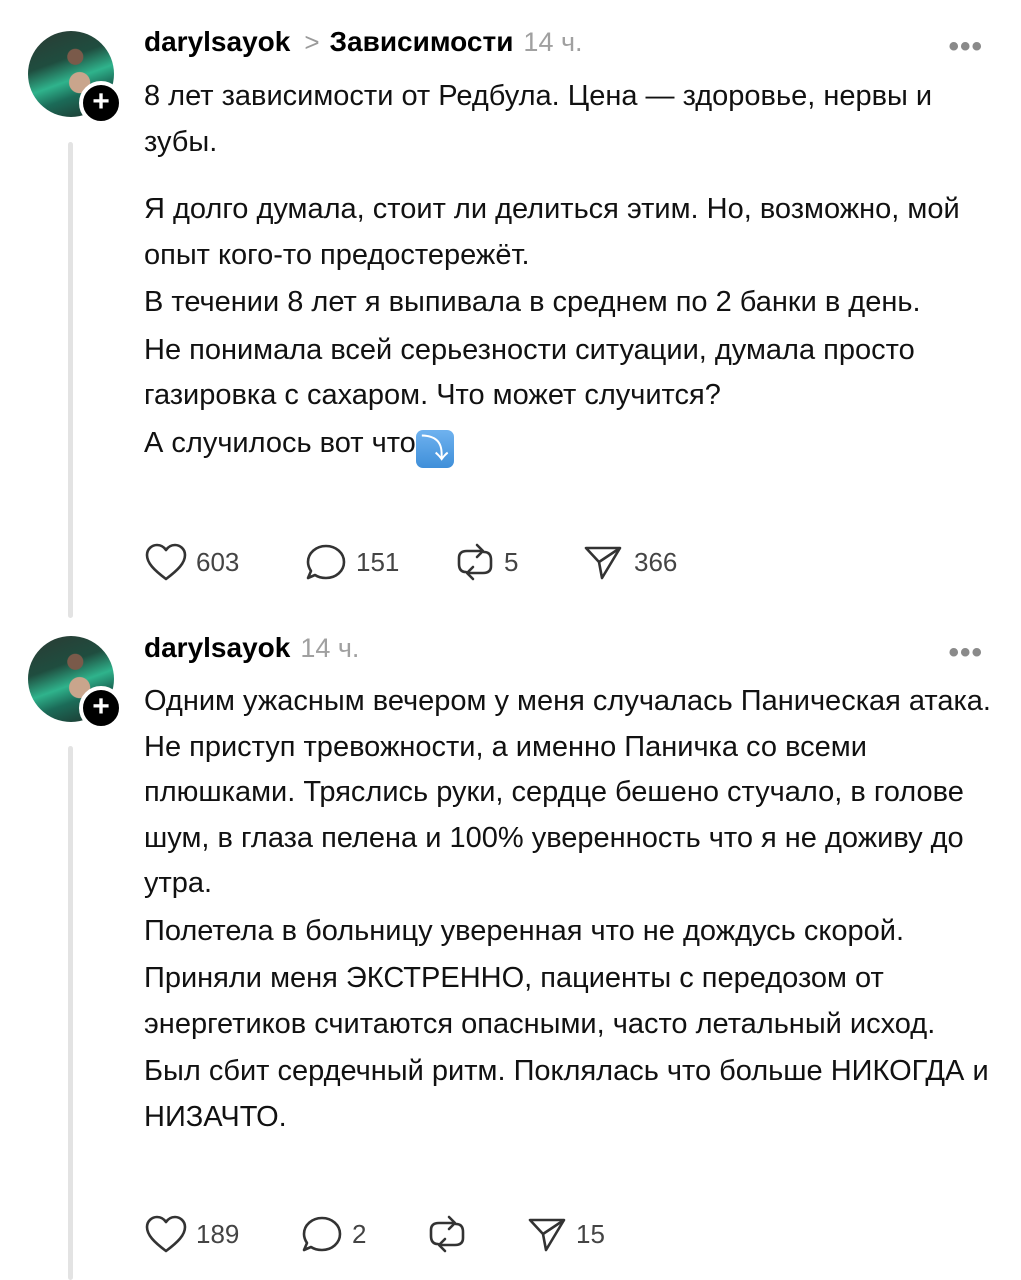 The width and height of the screenshot is (1021, 1280). I want to click on like-button: 189, so click(222, 1234).